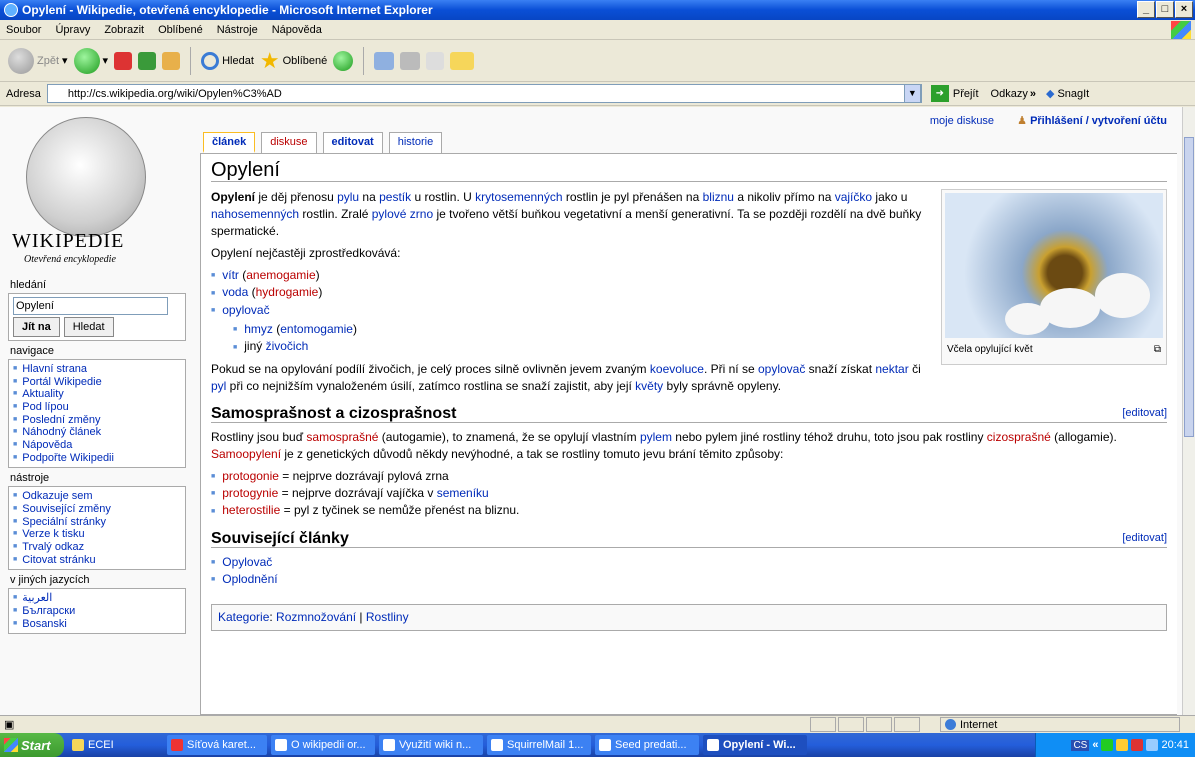 This screenshot has height=757, width=1195. I want to click on stop-icon, so click(123, 60).